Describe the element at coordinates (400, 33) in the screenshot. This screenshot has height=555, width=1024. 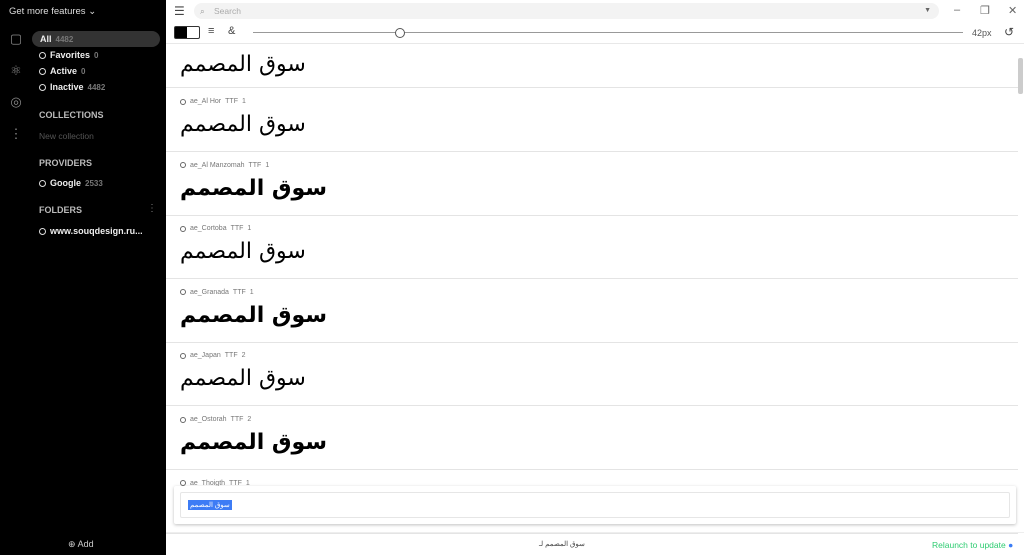
I see `size-slider-handle` at that location.